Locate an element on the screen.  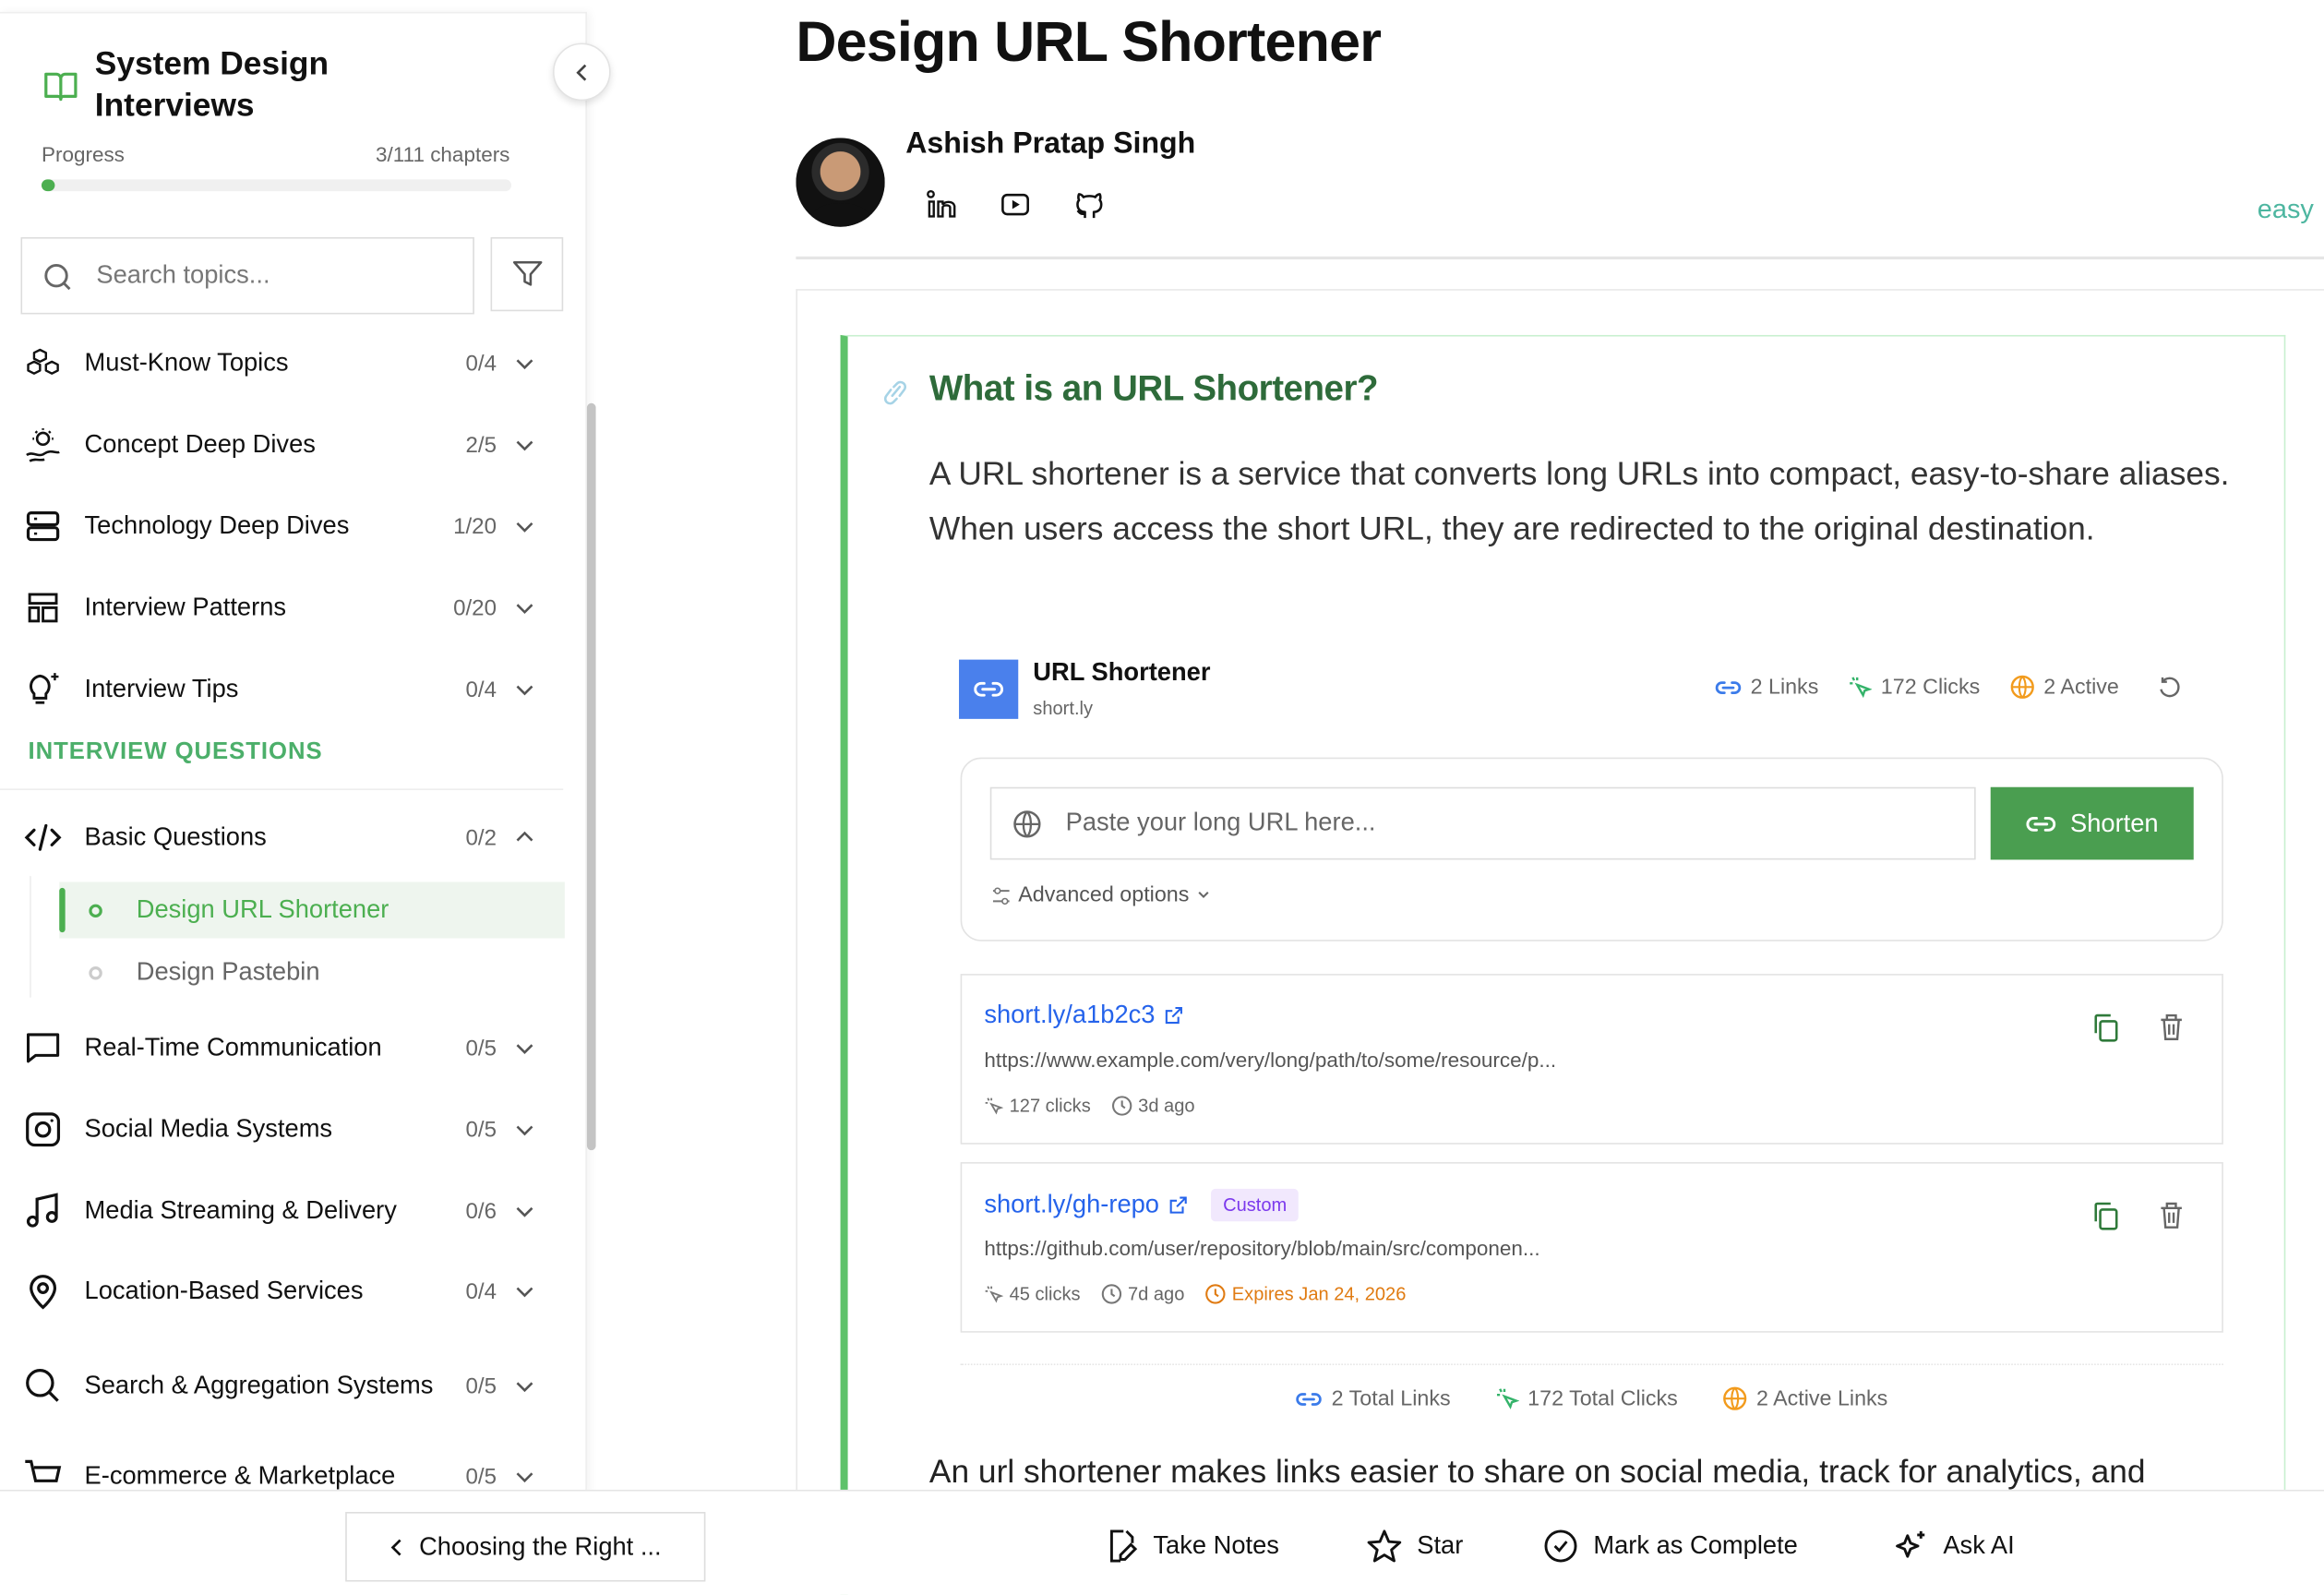
mark-complete-button: Mark as Complete is located at coordinates (1670, 1546).